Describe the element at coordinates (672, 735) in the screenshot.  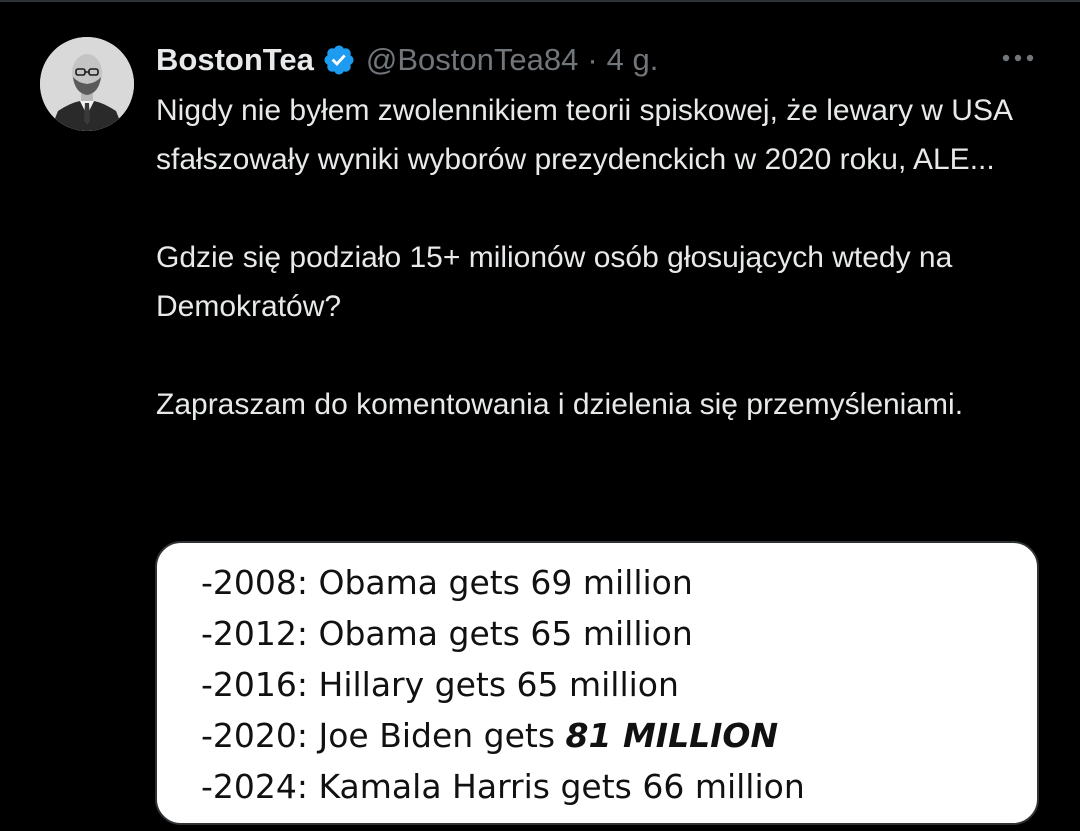
I see `media-line-emphasis: 81 MILLION` at that location.